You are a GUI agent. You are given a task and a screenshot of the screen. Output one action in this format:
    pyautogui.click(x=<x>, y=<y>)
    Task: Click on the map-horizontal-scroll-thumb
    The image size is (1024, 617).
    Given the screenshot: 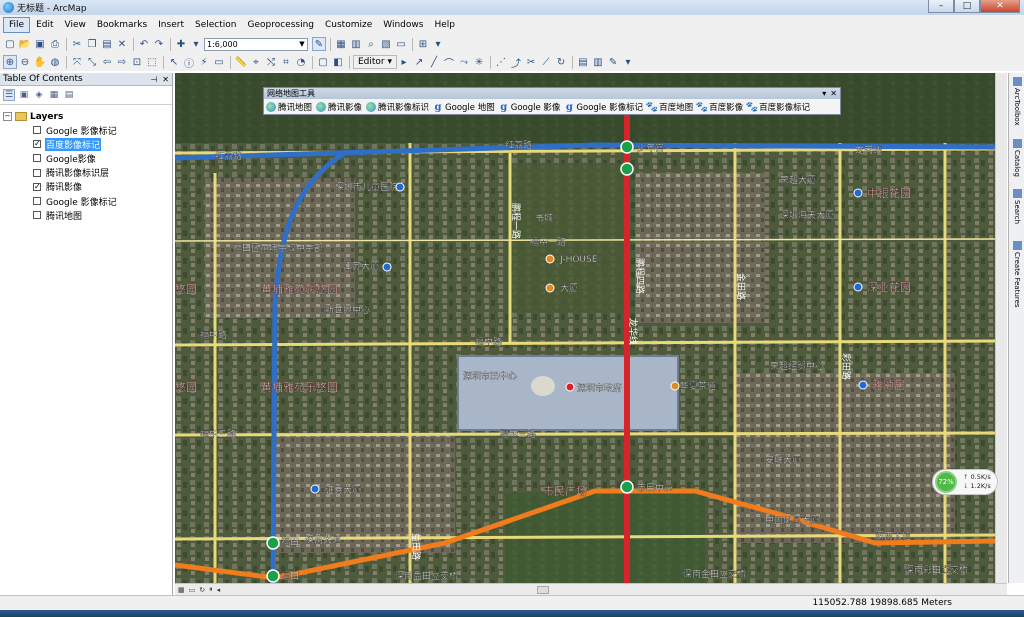 What is the action you would take?
    pyautogui.click(x=543, y=590)
    